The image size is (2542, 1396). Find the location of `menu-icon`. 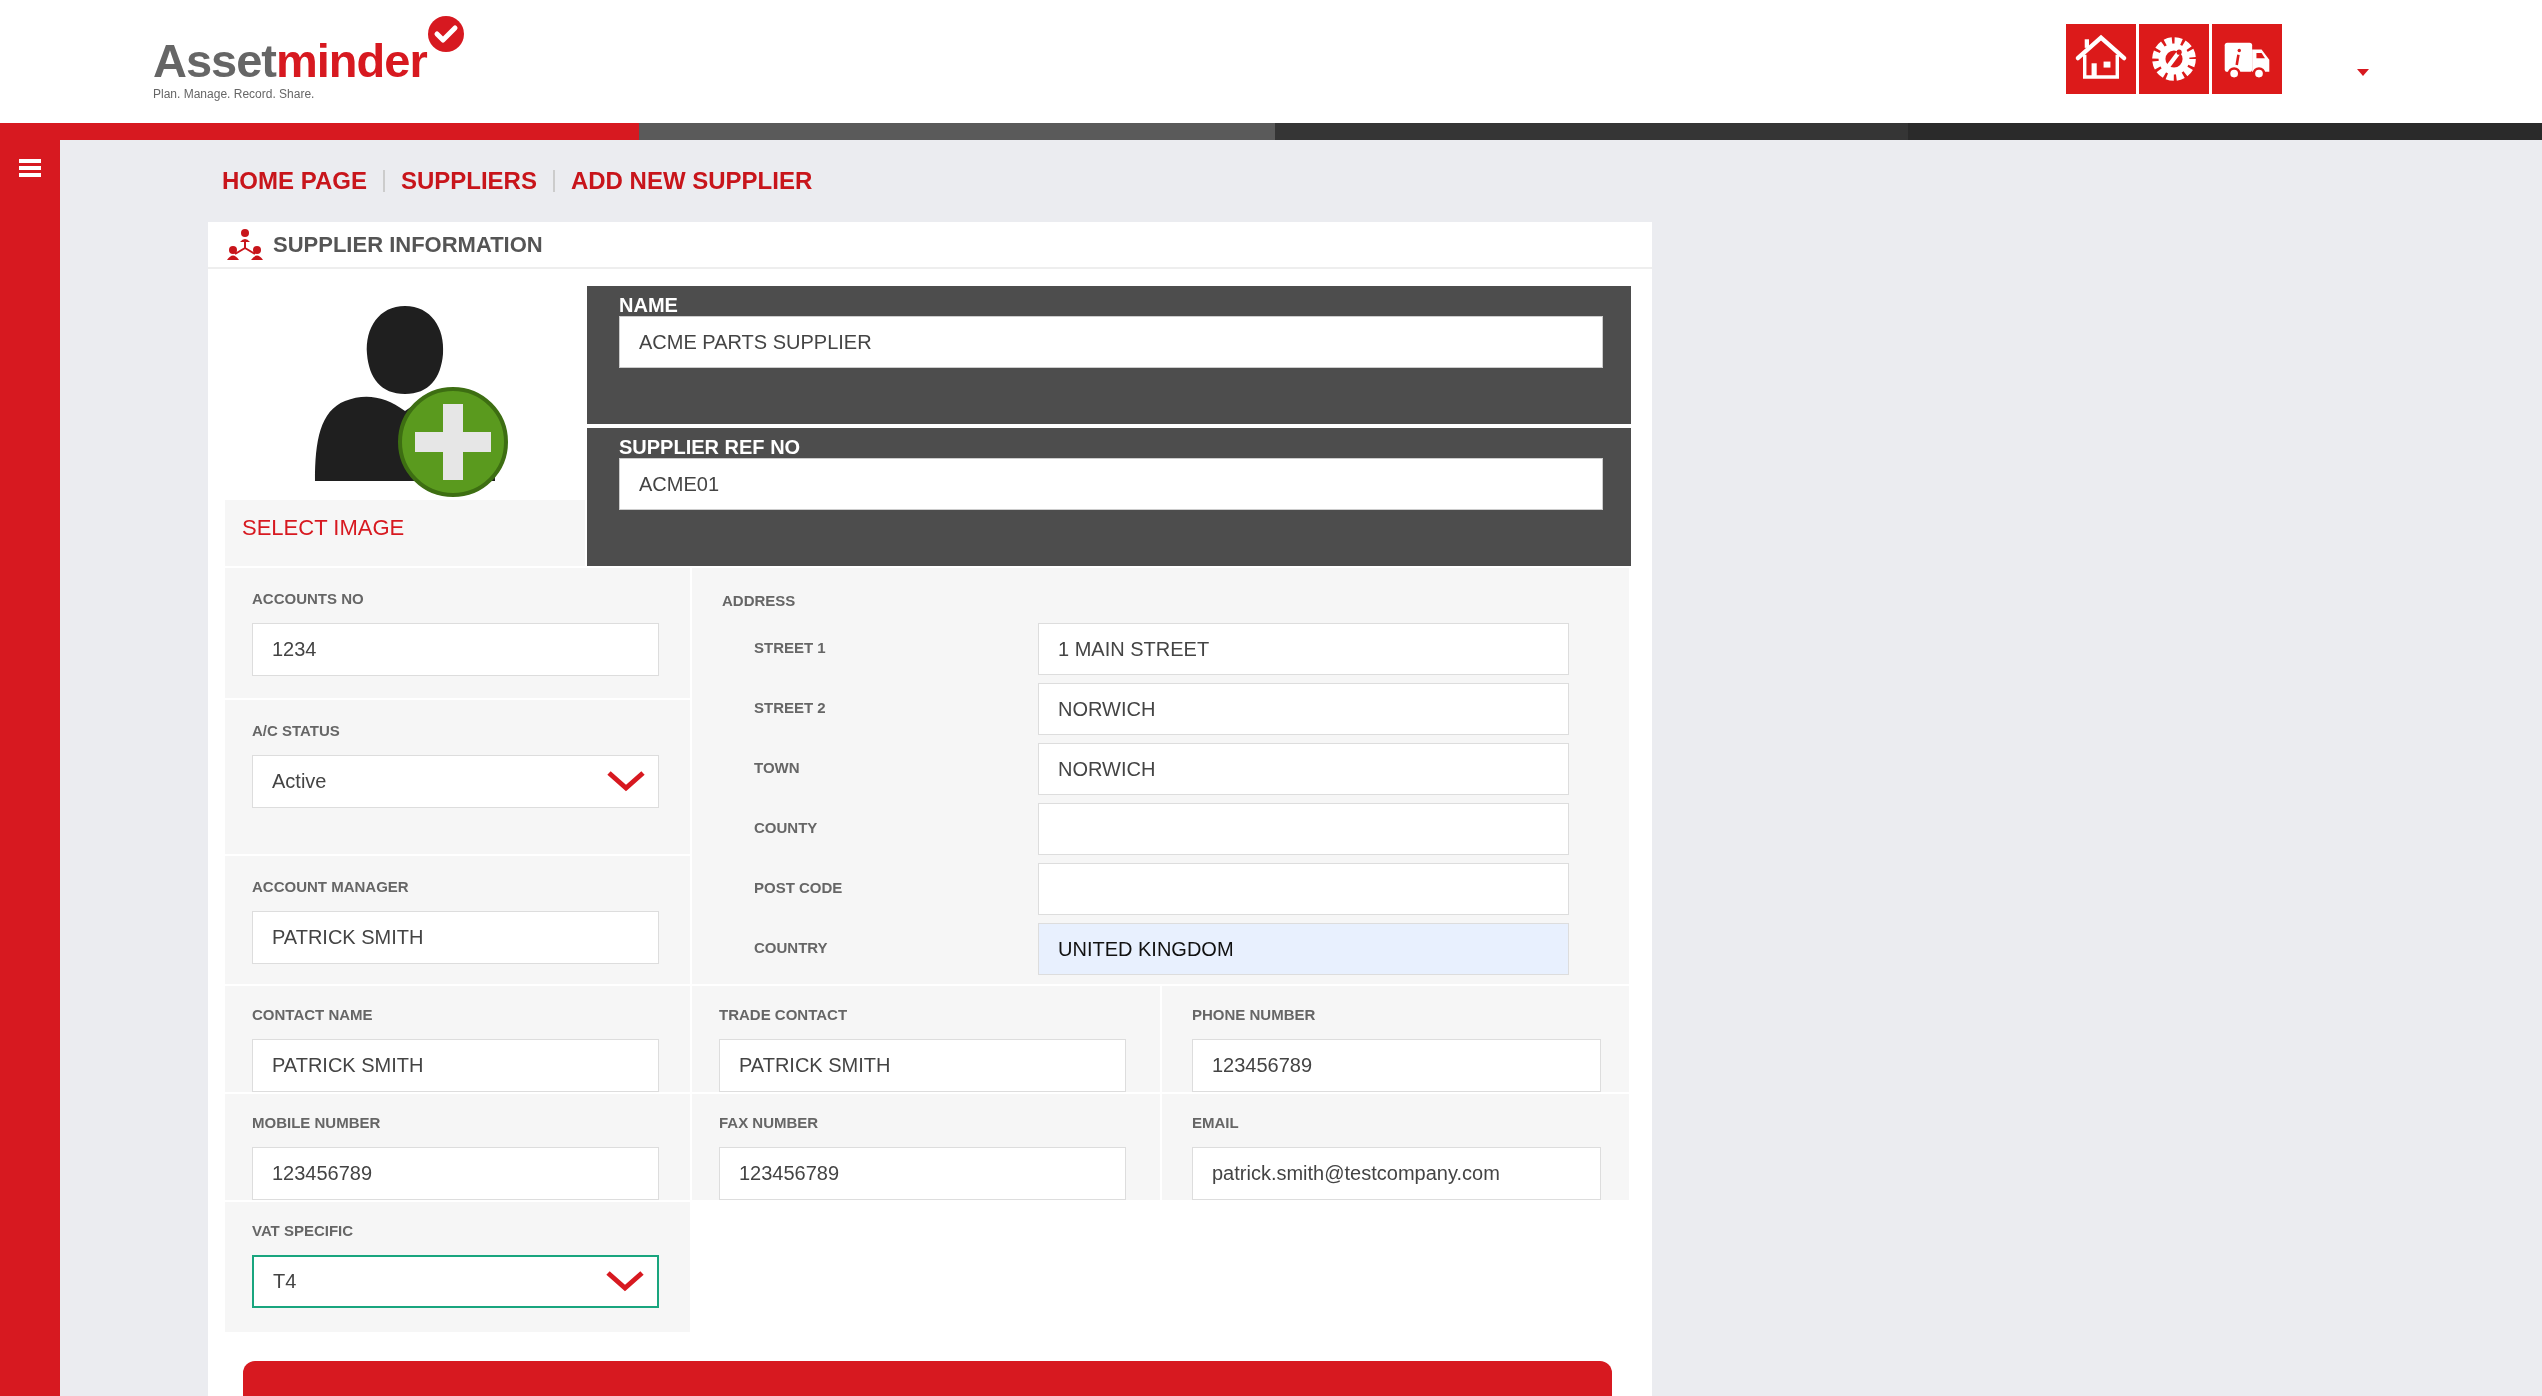

menu-icon is located at coordinates (30, 168).